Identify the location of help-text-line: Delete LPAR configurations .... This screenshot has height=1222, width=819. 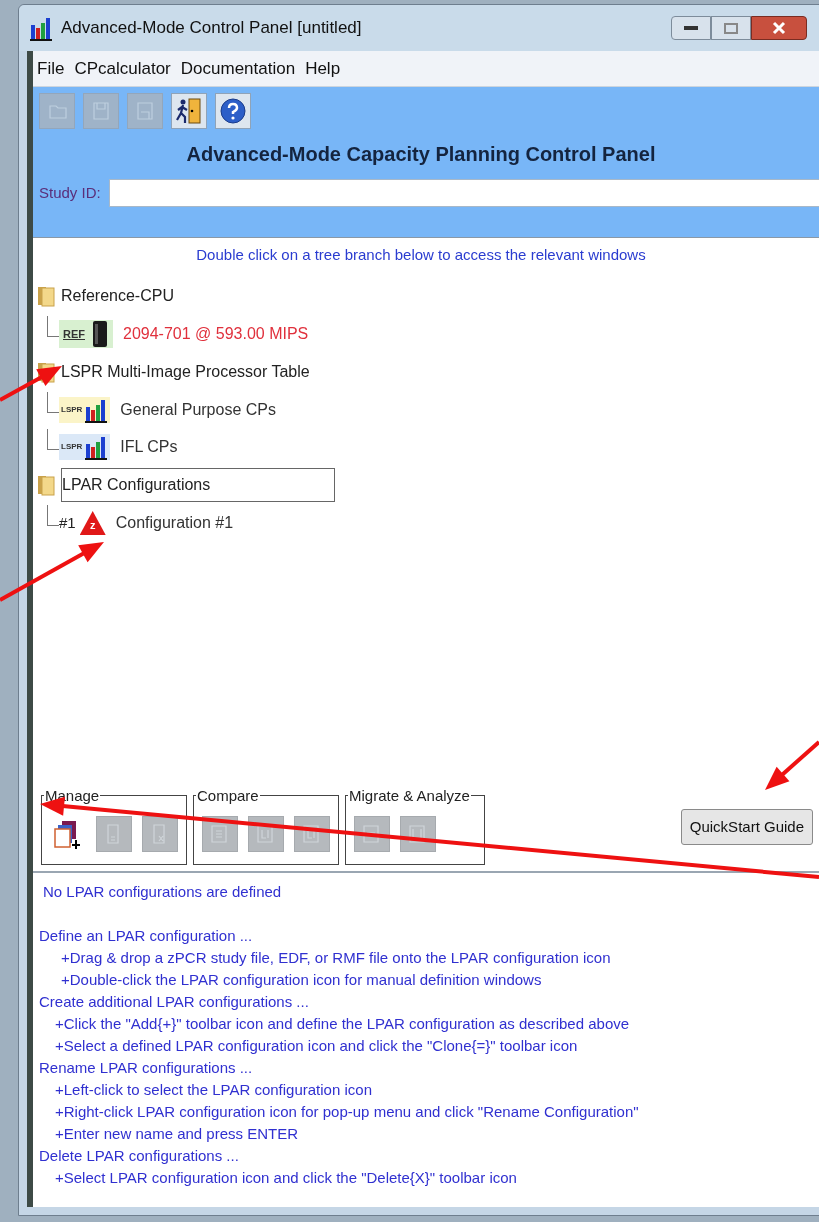
(139, 1156).